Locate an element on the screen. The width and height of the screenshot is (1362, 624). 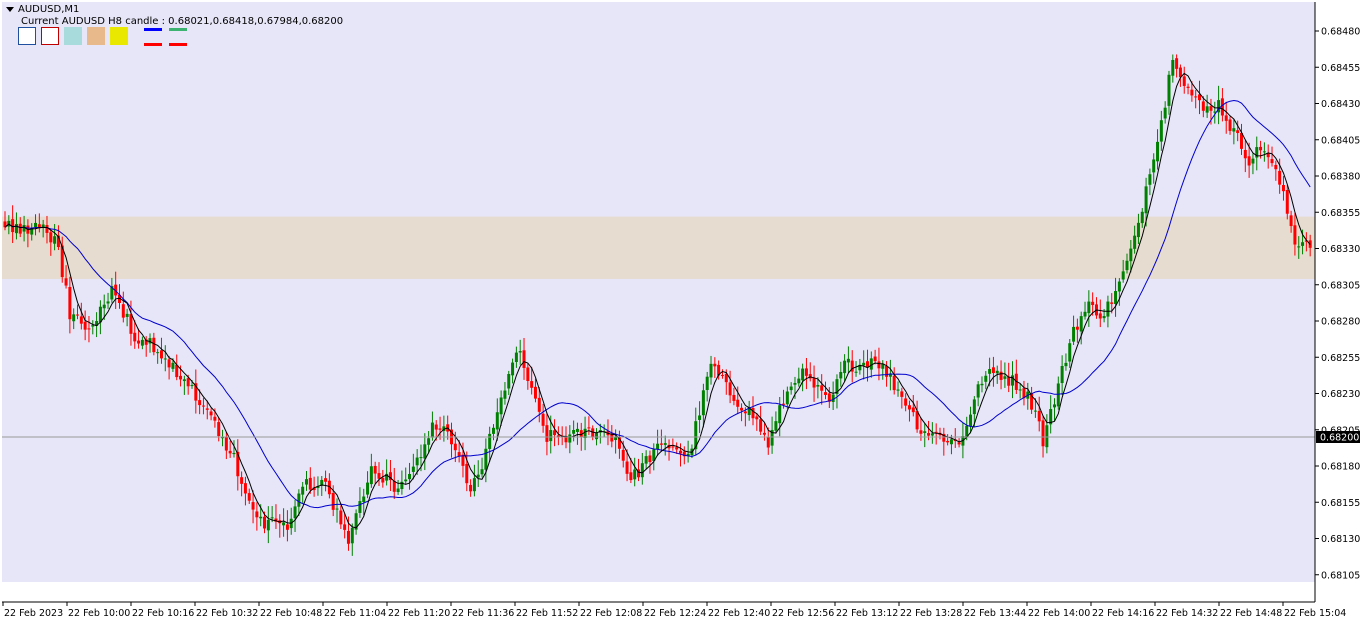
y-tick-label: 0.68330 is located at coordinates (1340, 249).